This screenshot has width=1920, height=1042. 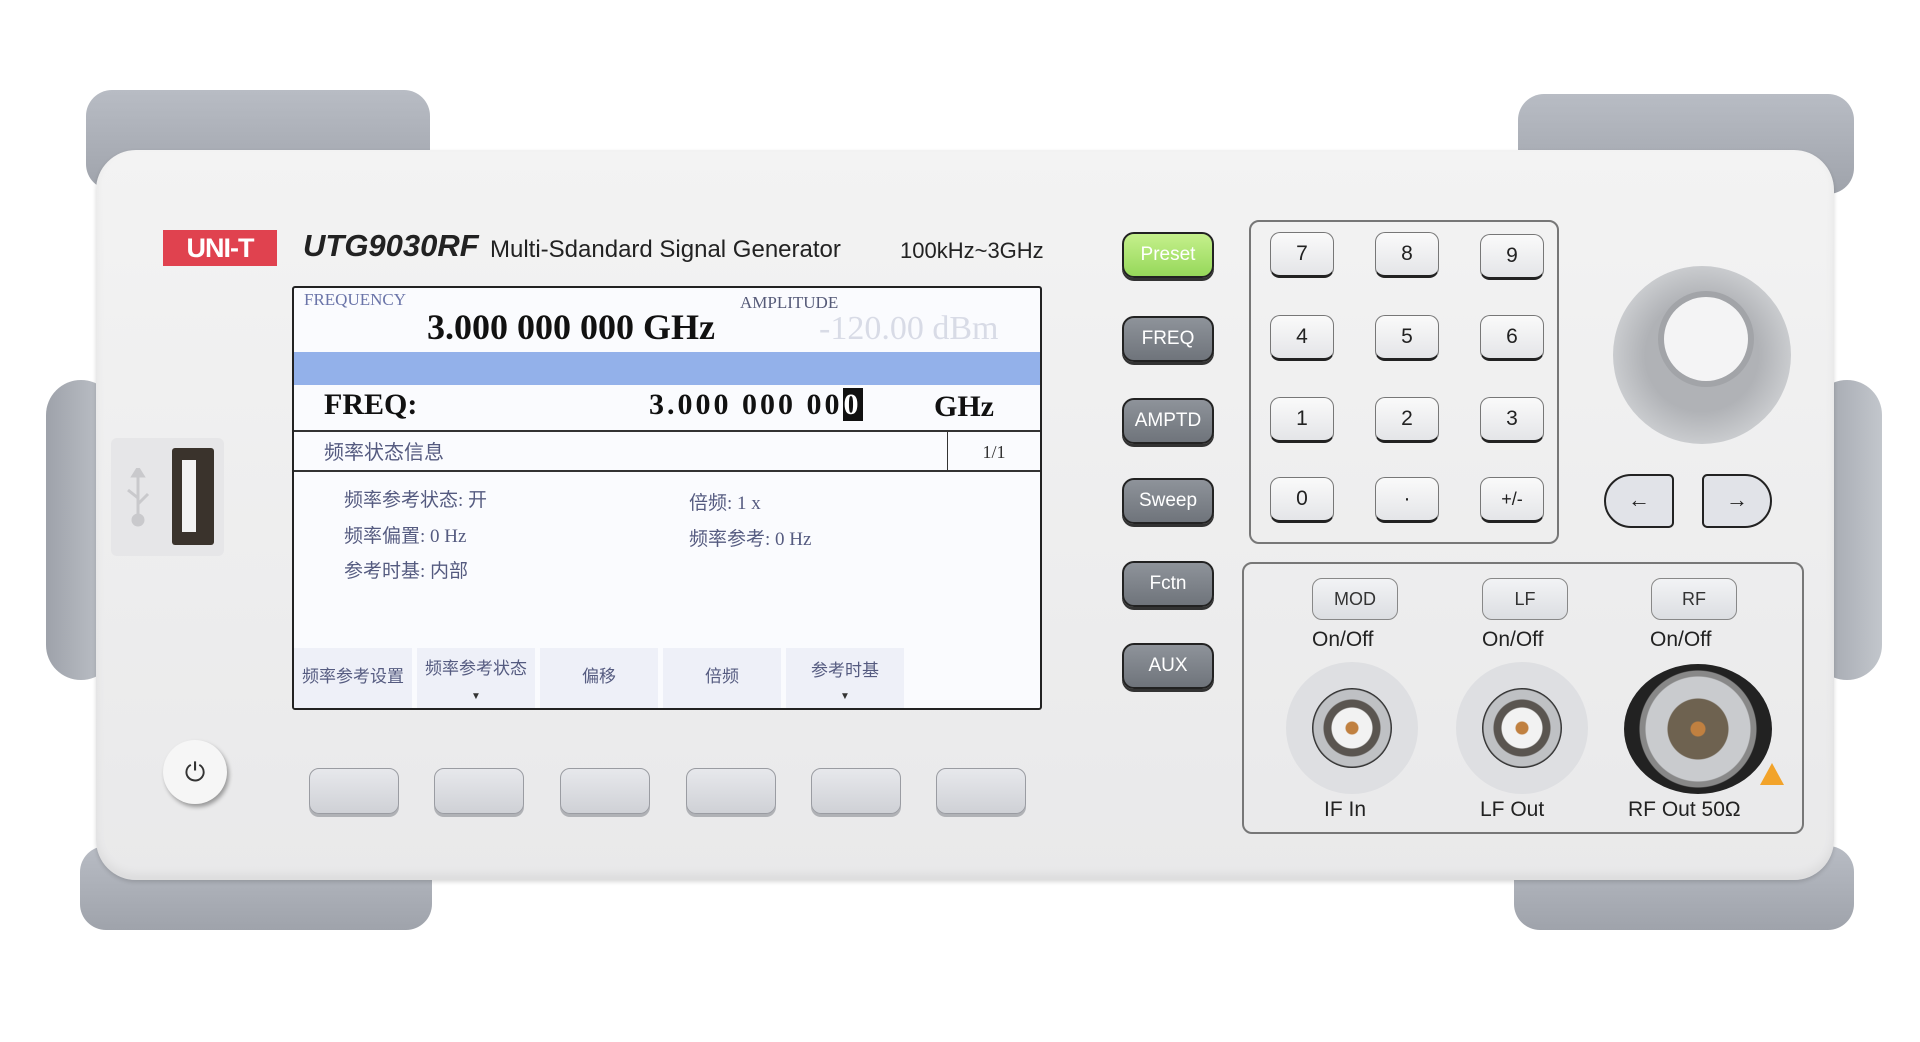 What do you see at coordinates (1512, 338) in the screenshot?
I see `key-6: 6` at bounding box center [1512, 338].